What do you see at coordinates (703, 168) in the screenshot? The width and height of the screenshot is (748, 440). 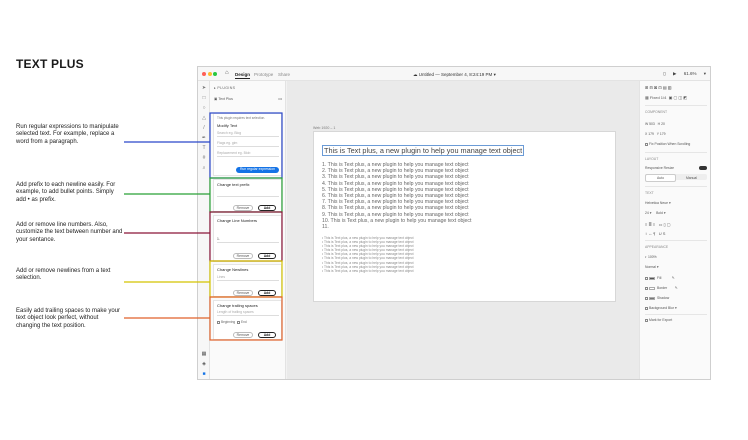 I see `responsive-resize-toggle` at bounding box center [703, 168].